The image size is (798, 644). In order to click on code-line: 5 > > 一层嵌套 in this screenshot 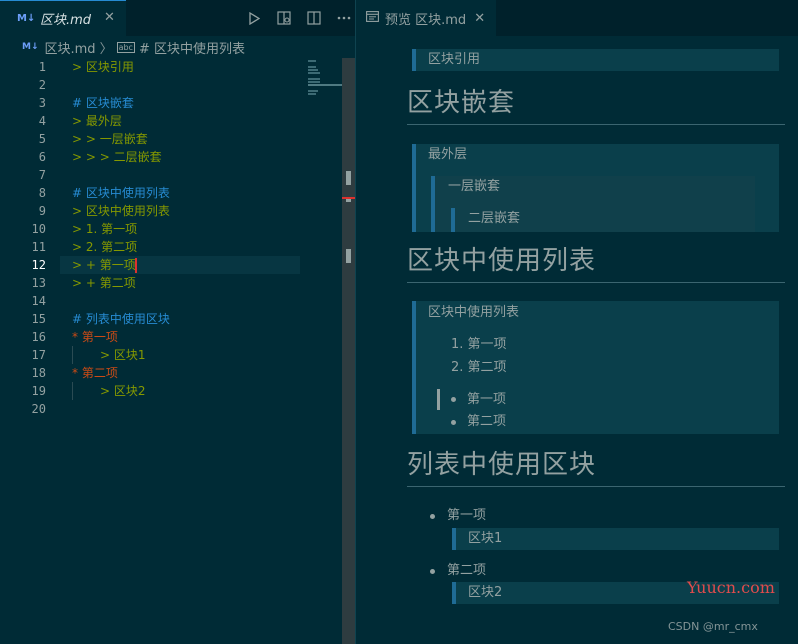, I will do `click(171, 139)`.